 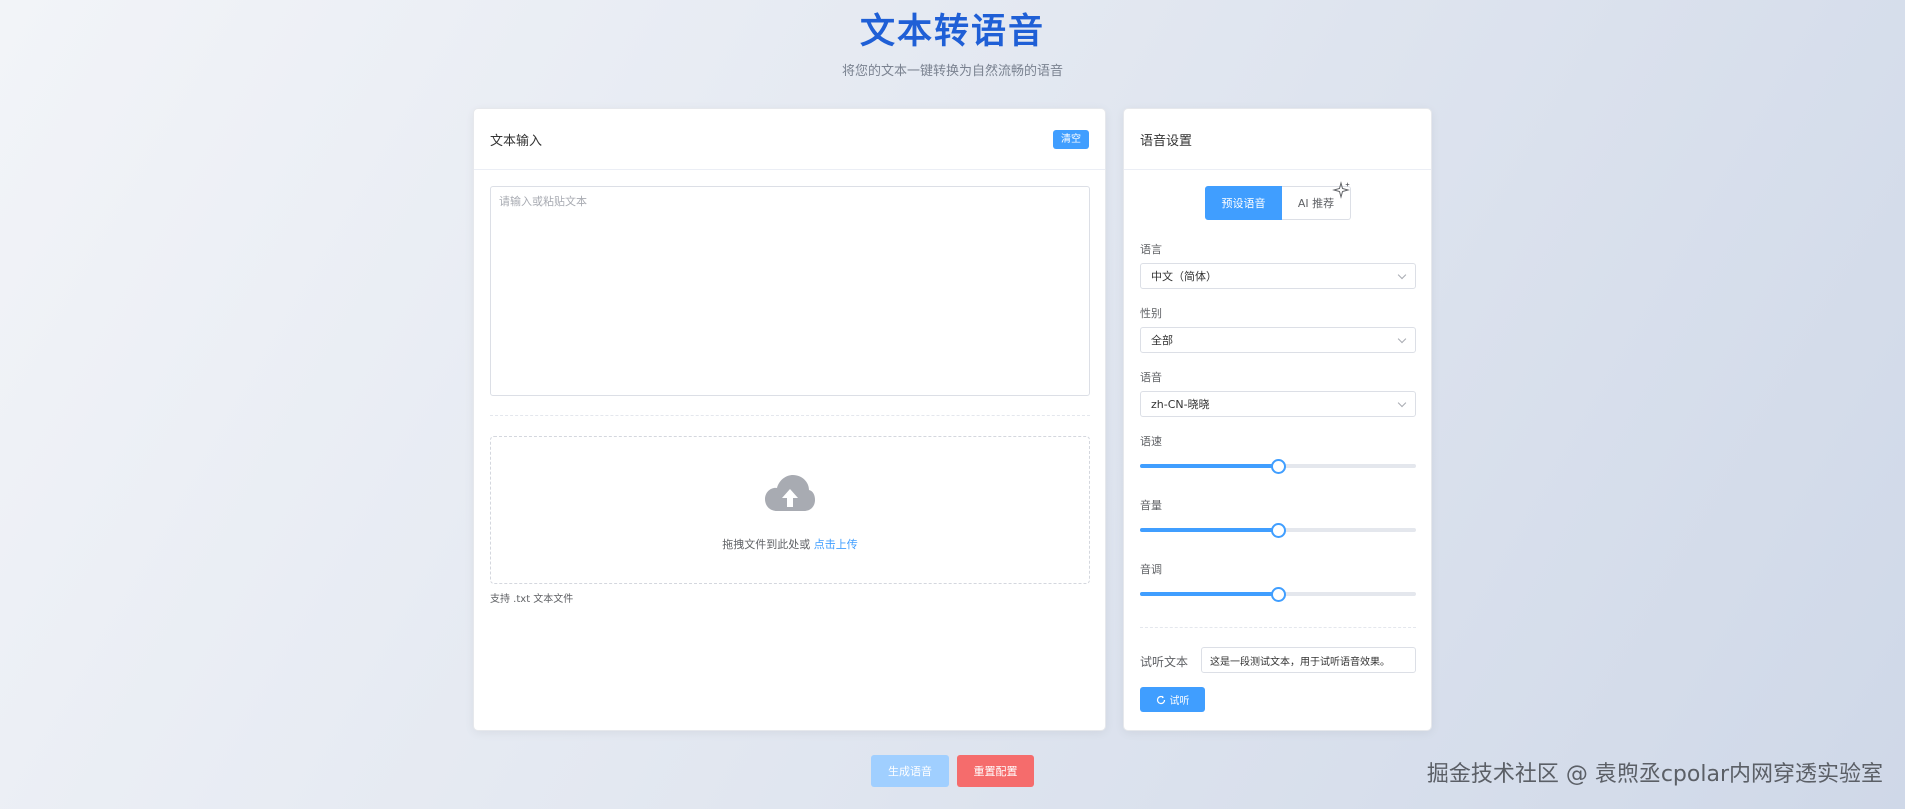 What do you see at coordinates (1179, 701) in the screenshot?
I see `listen-button-label: 试听` at bounding box center [1179, 701].